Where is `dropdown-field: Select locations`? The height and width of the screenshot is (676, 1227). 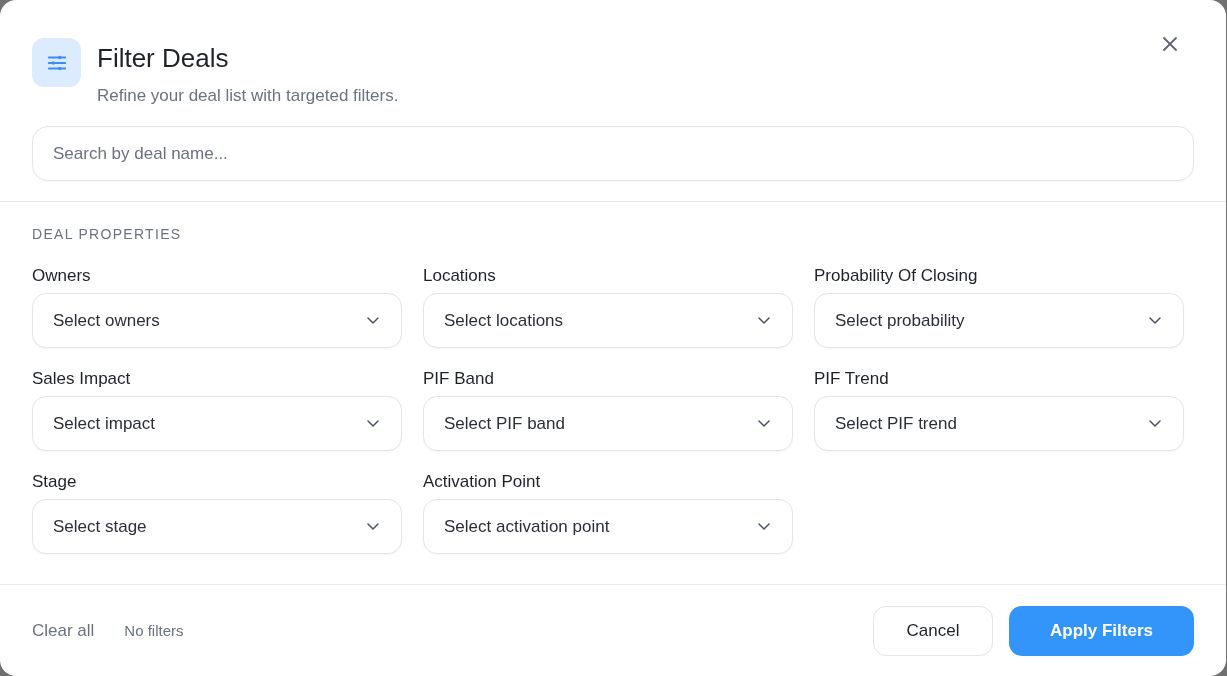
dropdown-field: Select locations is located at coordinates (608, 320).